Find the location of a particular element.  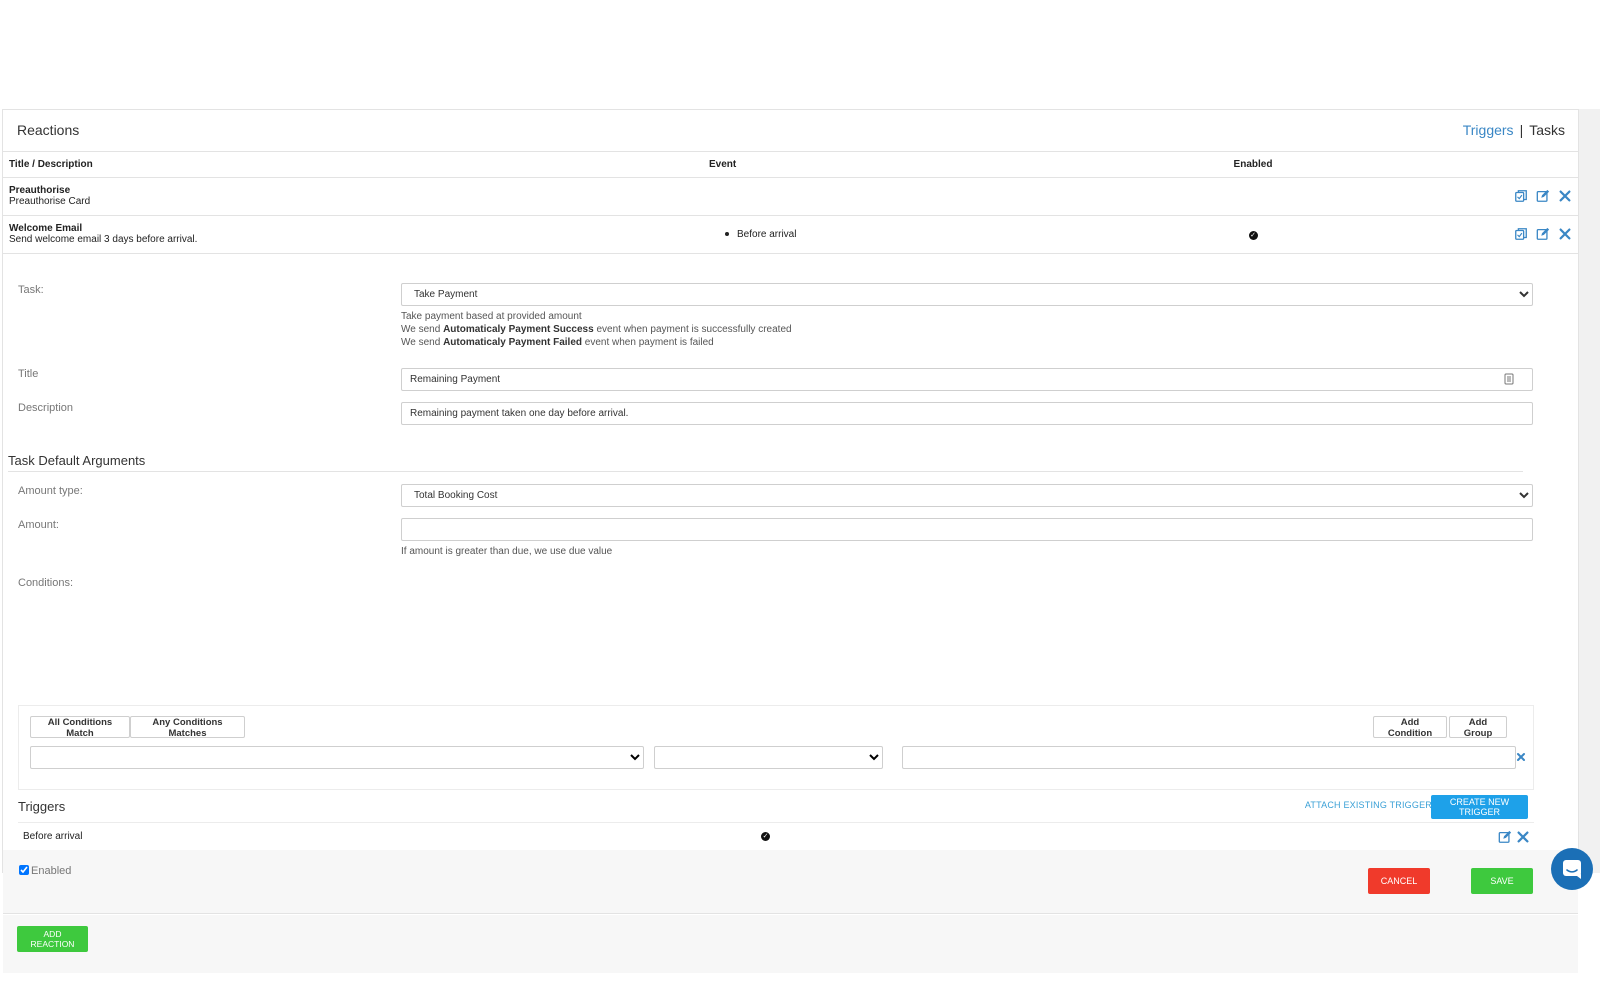

conditions-label: Conditions: is located at coordinates (46, 583).